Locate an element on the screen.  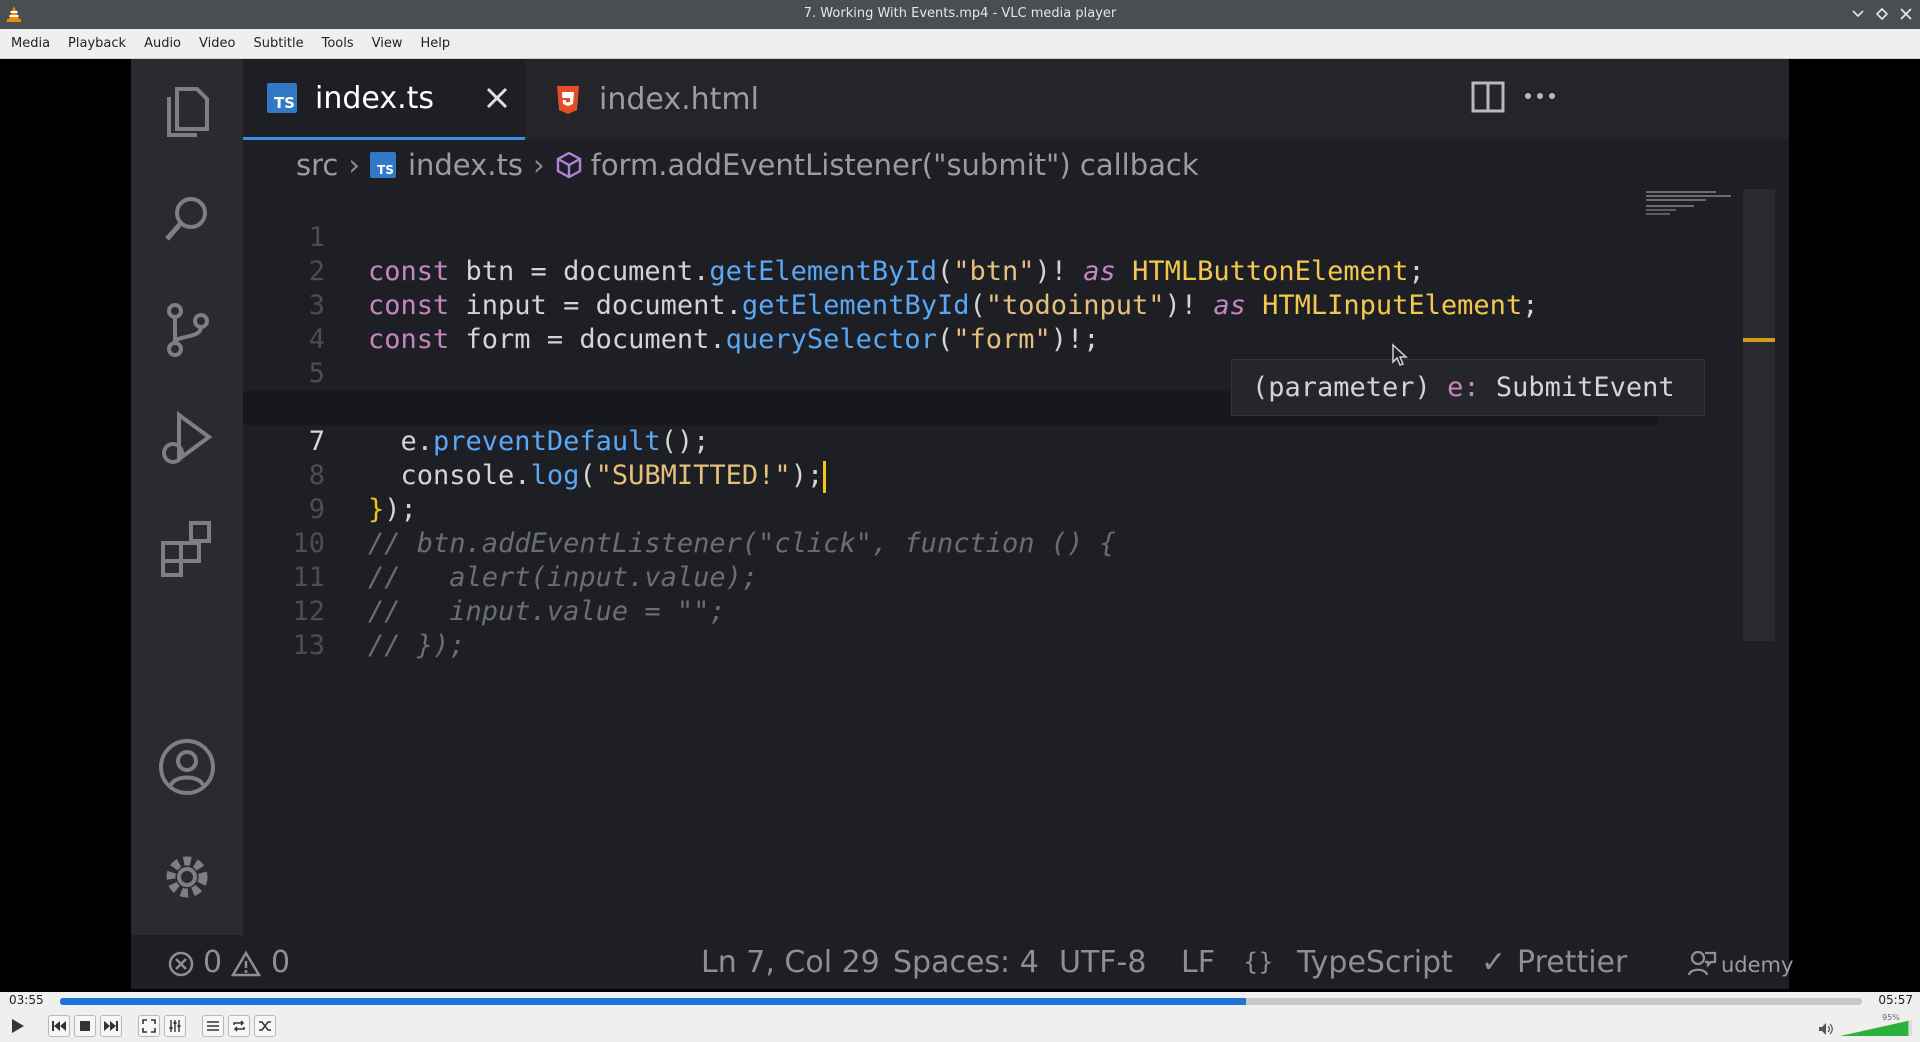
play-icon is located at coordinates (18, 1026).